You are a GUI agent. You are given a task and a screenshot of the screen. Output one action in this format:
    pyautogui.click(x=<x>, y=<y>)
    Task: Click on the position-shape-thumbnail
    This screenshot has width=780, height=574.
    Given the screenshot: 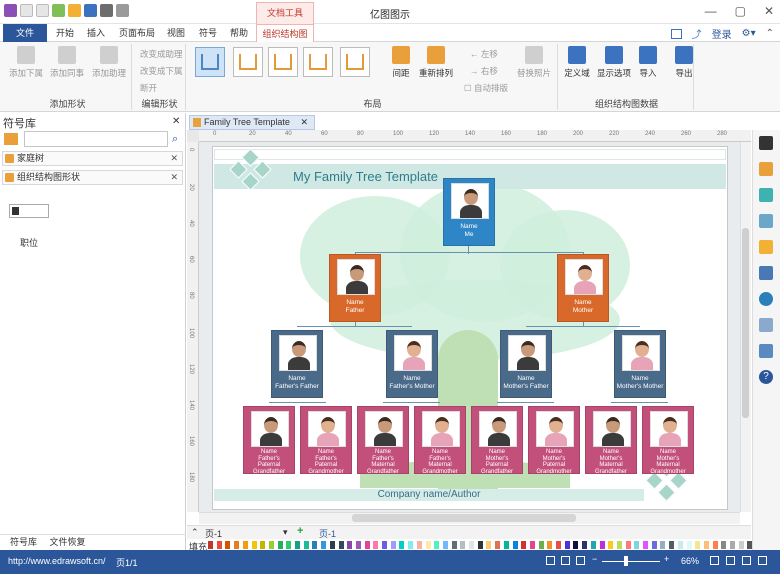 What is the action you would take?
    pyautogui.click(x=29, y=211)
    